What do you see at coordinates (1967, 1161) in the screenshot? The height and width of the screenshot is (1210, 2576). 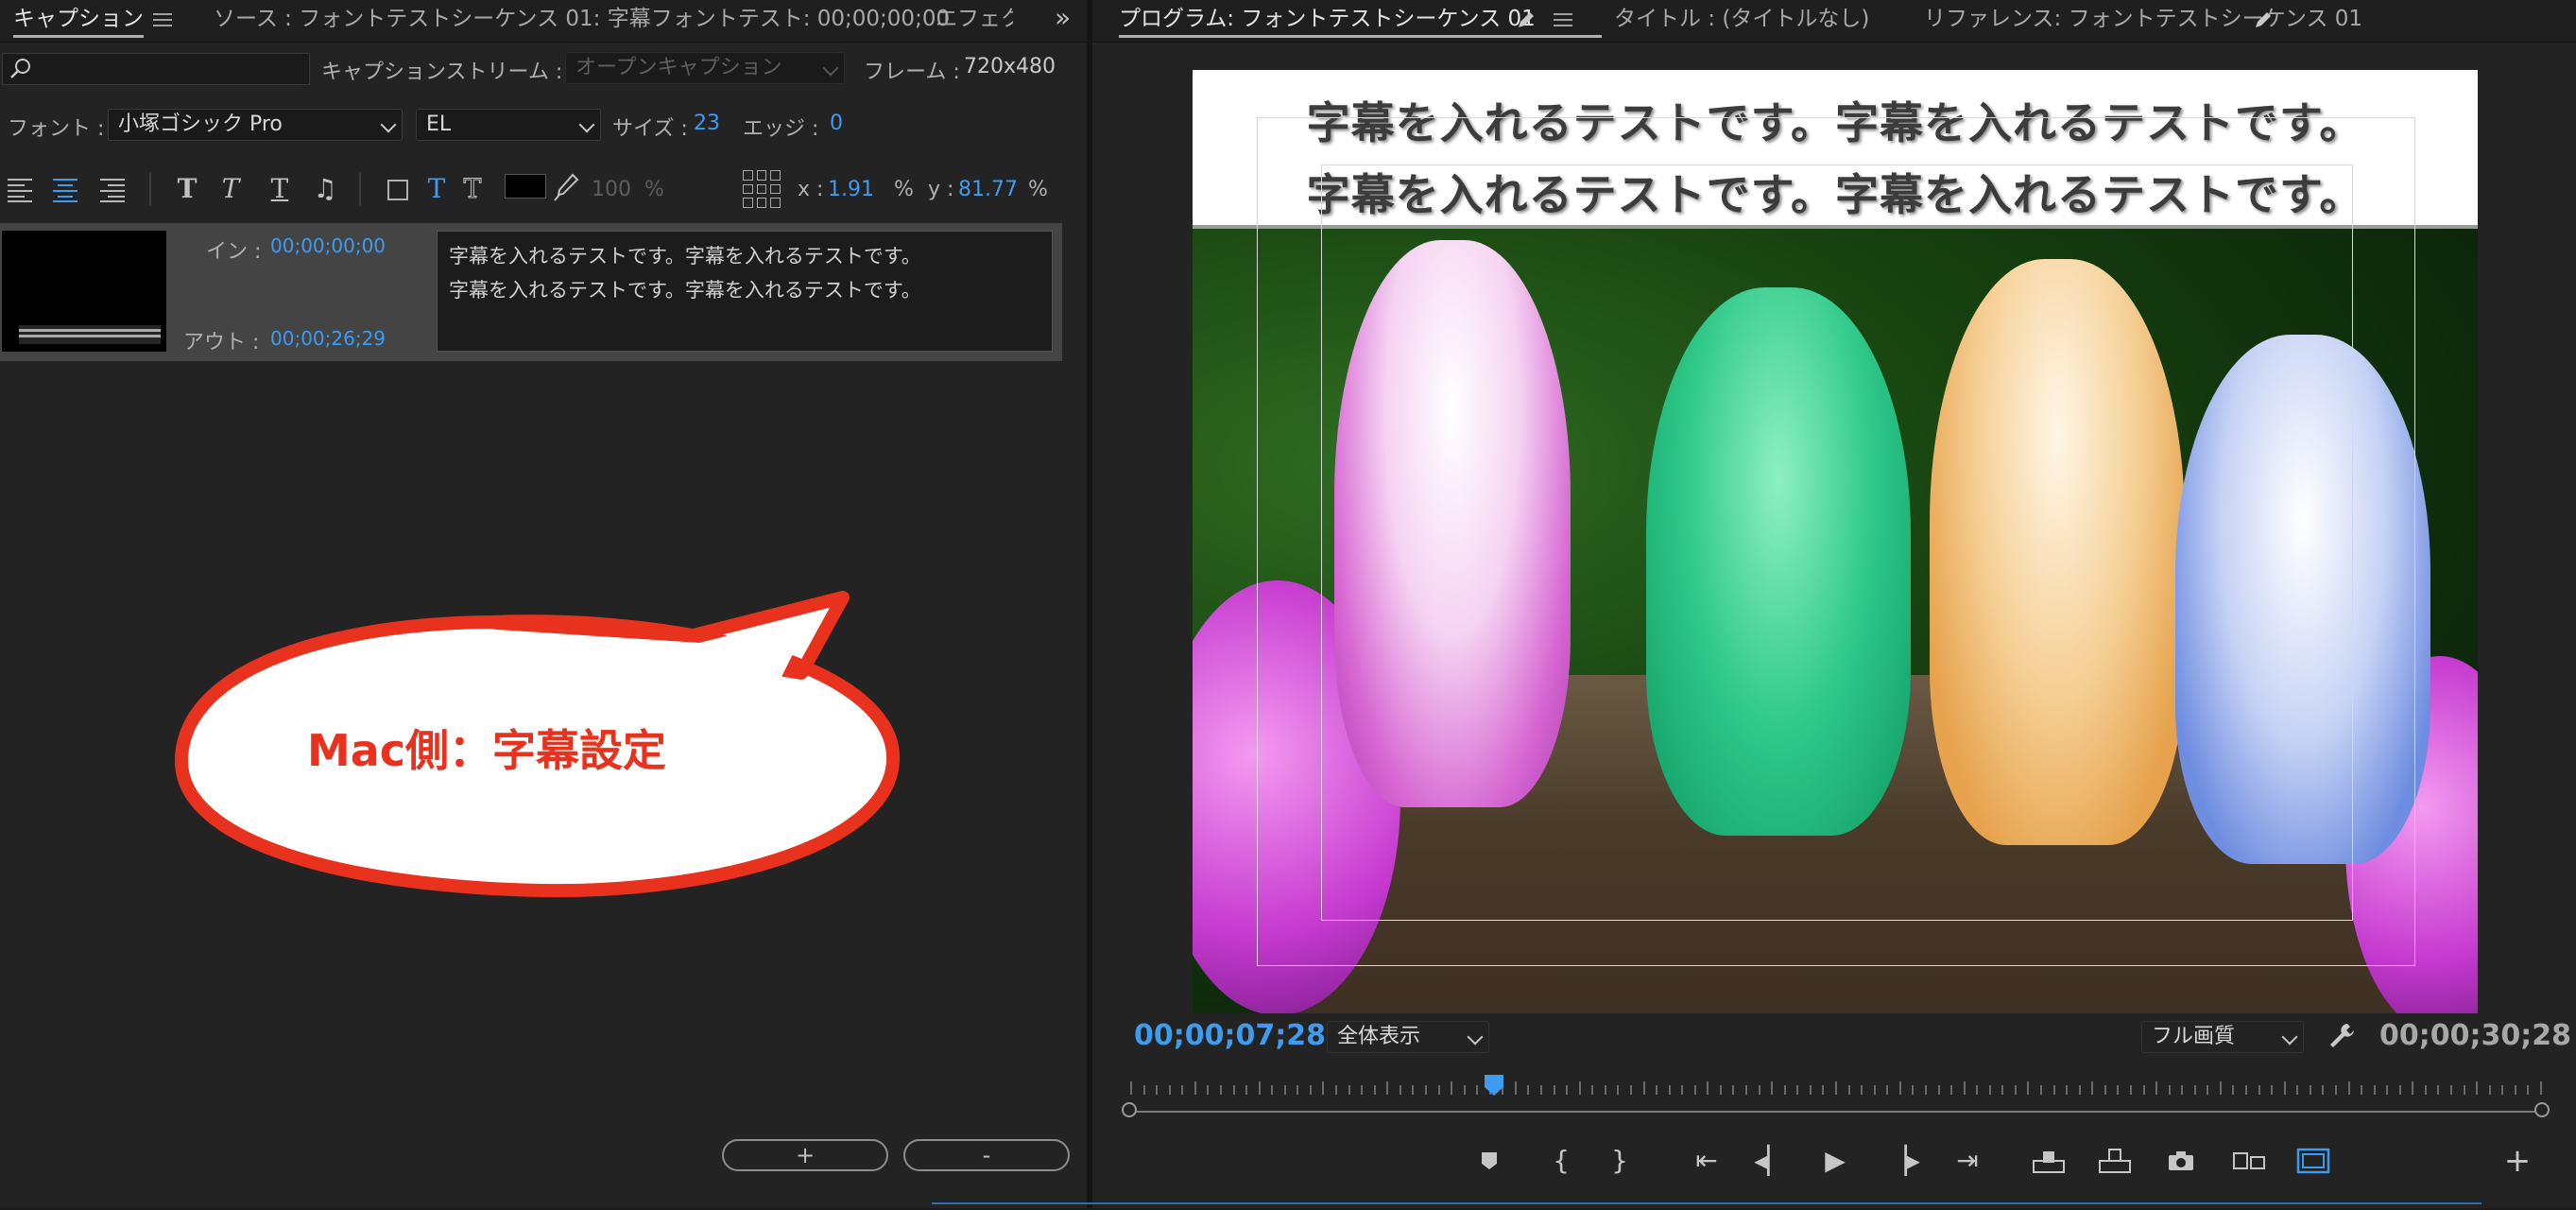 I see `go-to-out-icon: ⇥` at bounding box center [1967, 1161].